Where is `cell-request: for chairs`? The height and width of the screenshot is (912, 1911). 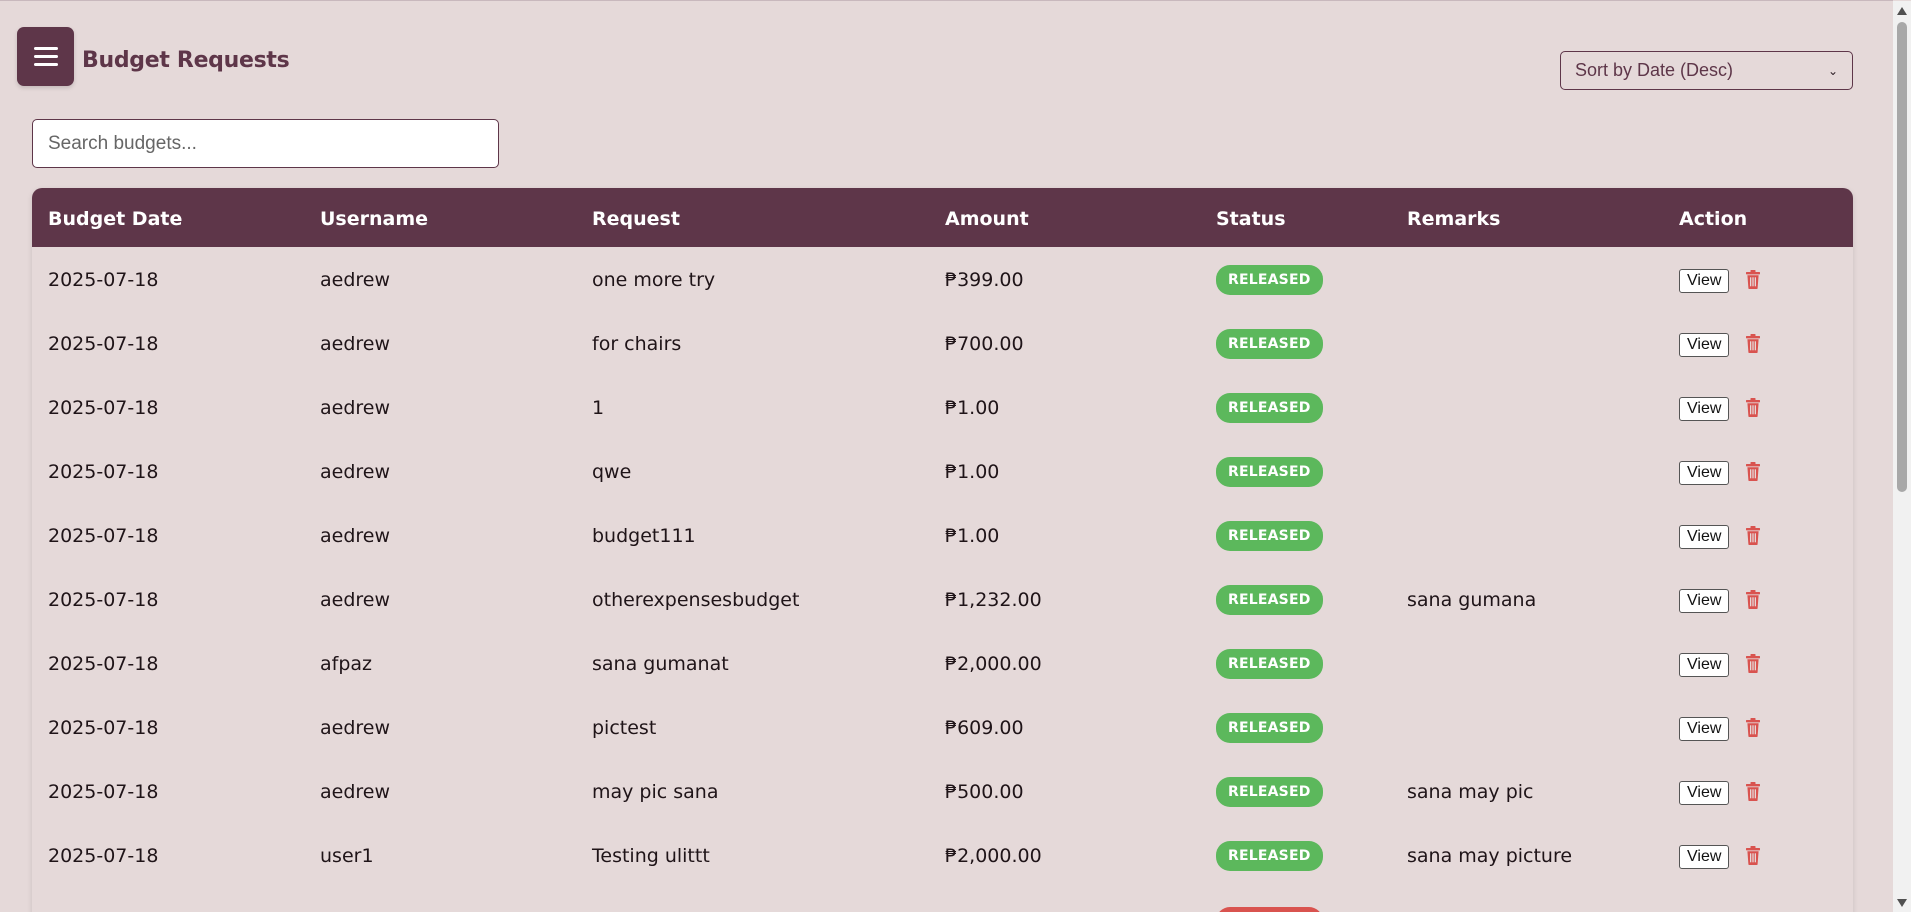 cell-request: for chairs is located at coordinates (637, 344).